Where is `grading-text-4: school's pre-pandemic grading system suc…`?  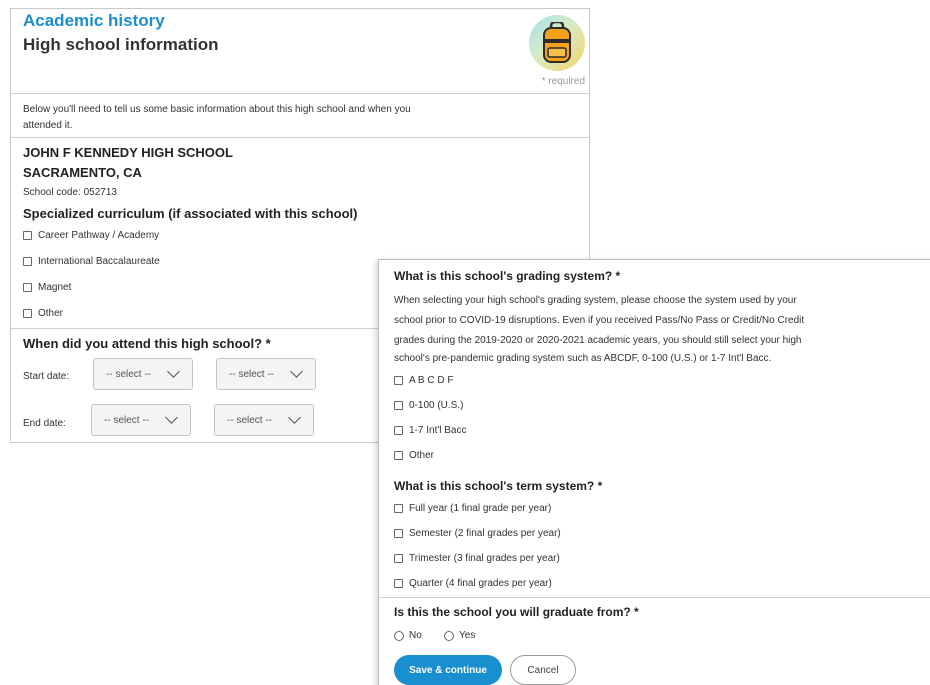
grading-text-4: school's pre-pandemic grading system suc… is located at coordinates (583, 358).